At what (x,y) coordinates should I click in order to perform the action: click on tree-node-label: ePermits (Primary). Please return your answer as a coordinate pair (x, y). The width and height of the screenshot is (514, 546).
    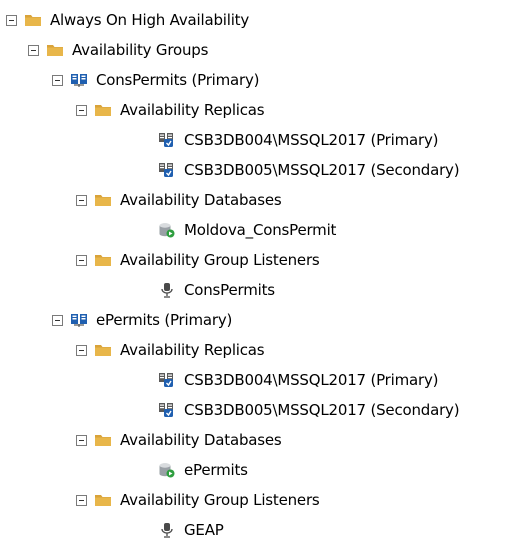
    Looking at the image, I should click on (164, 320).